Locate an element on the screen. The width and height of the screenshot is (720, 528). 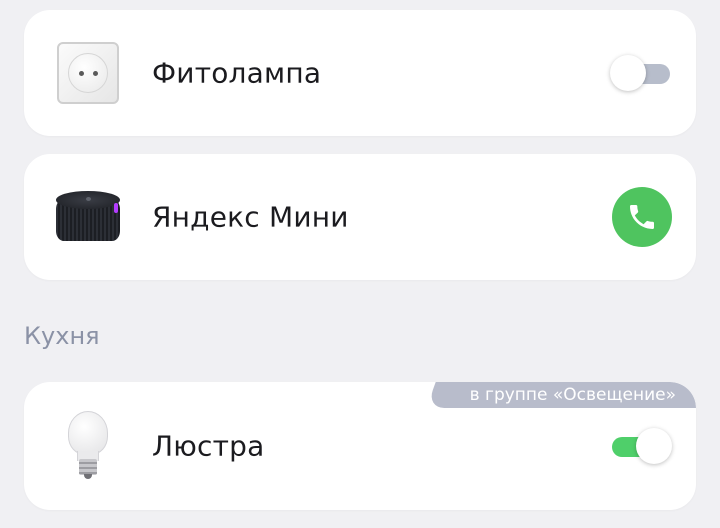
smart-speaker-icon is located at coordinates (88, 217).